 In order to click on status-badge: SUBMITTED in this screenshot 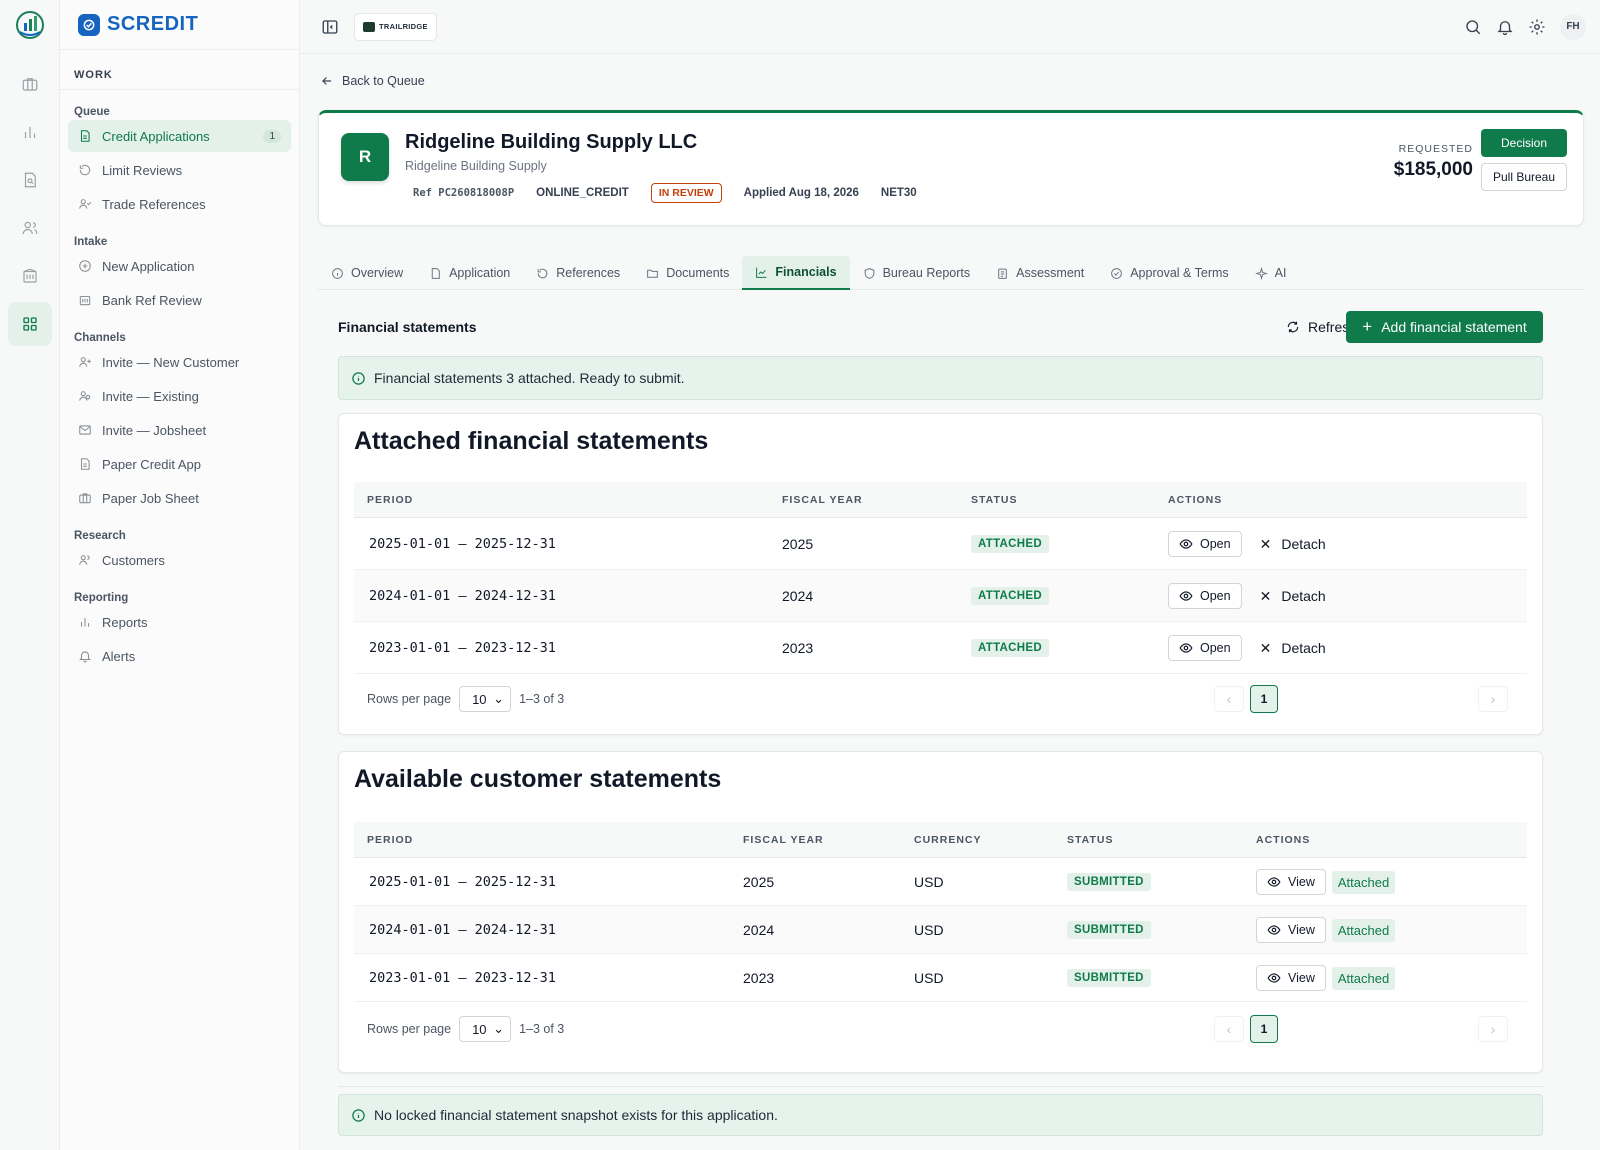, I will do `click(1109, 882)`.